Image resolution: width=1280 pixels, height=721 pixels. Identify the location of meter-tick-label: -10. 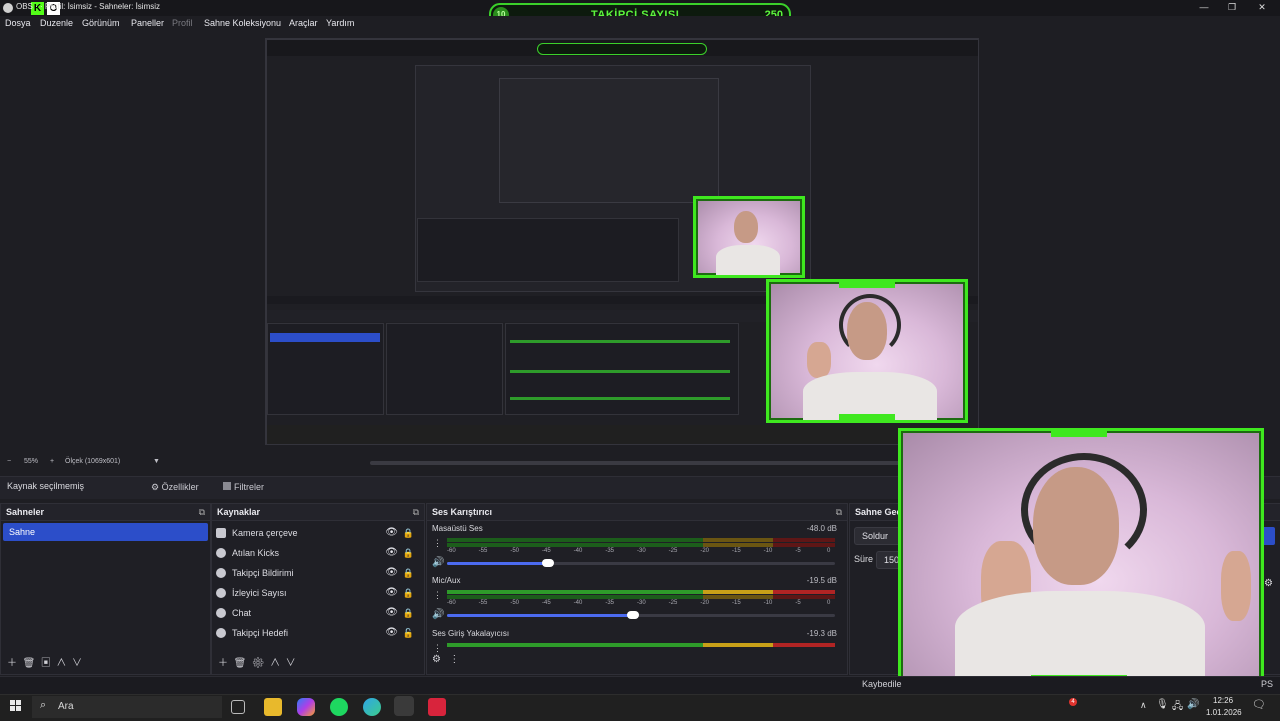
(768, 603).